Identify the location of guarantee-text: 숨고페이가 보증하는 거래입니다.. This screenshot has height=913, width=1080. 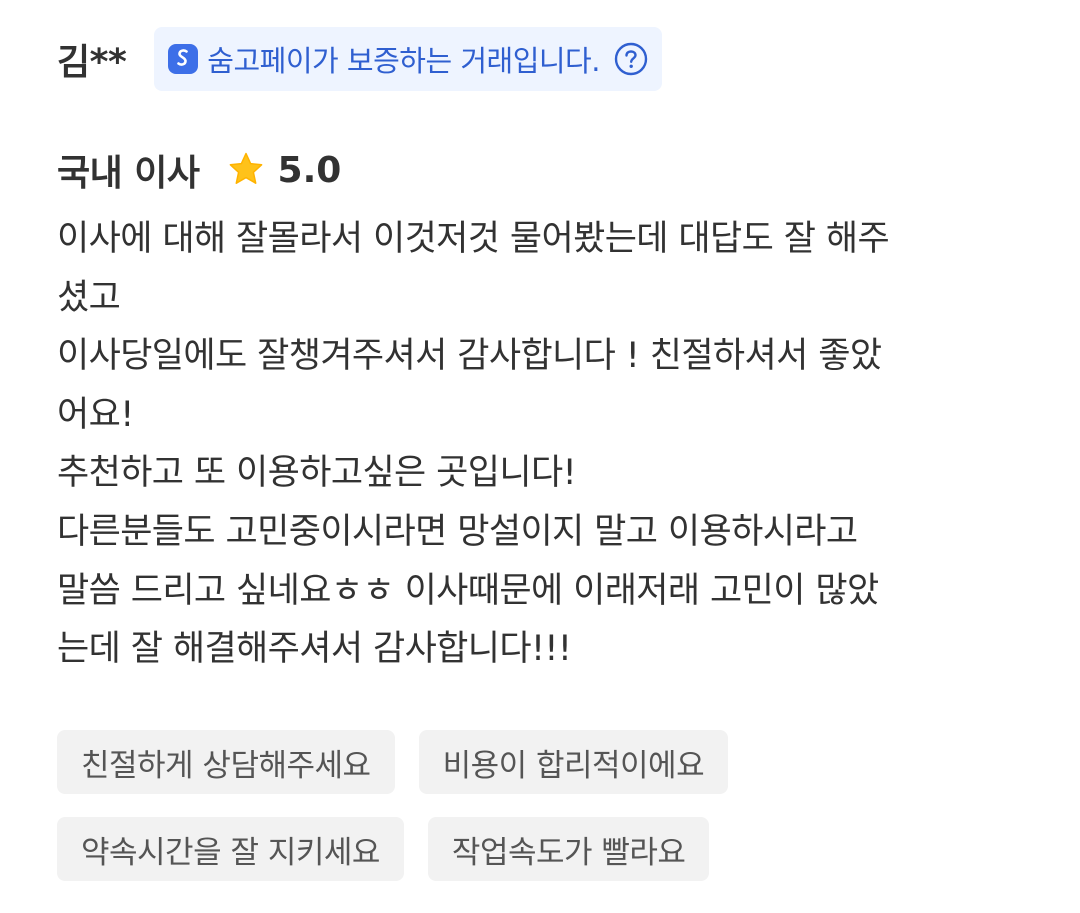
(403, 61).